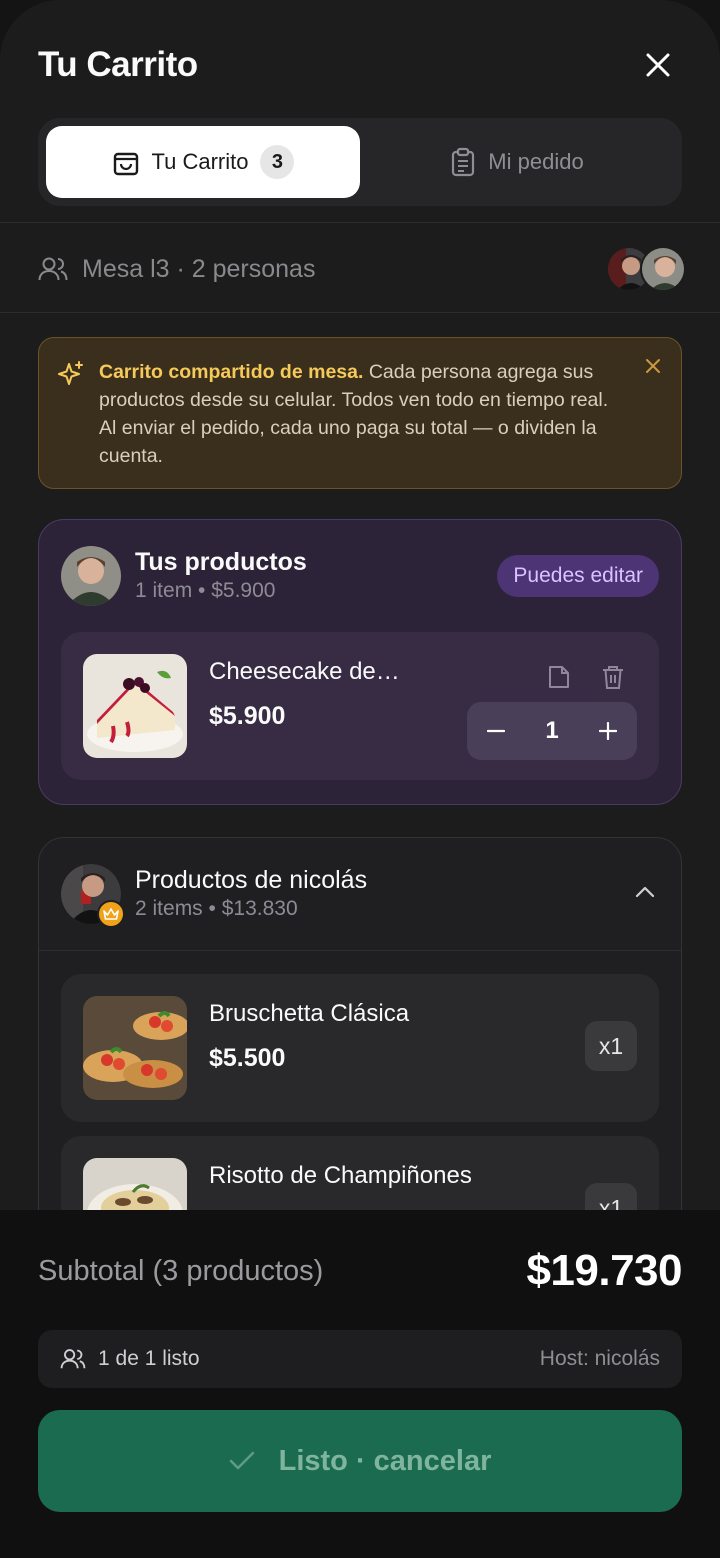 The width and height of the screenshot is (720, 1558). Describe the element at coordinates (135, 706) in the screenshot. I see `product-image-cheesecake` at that location.